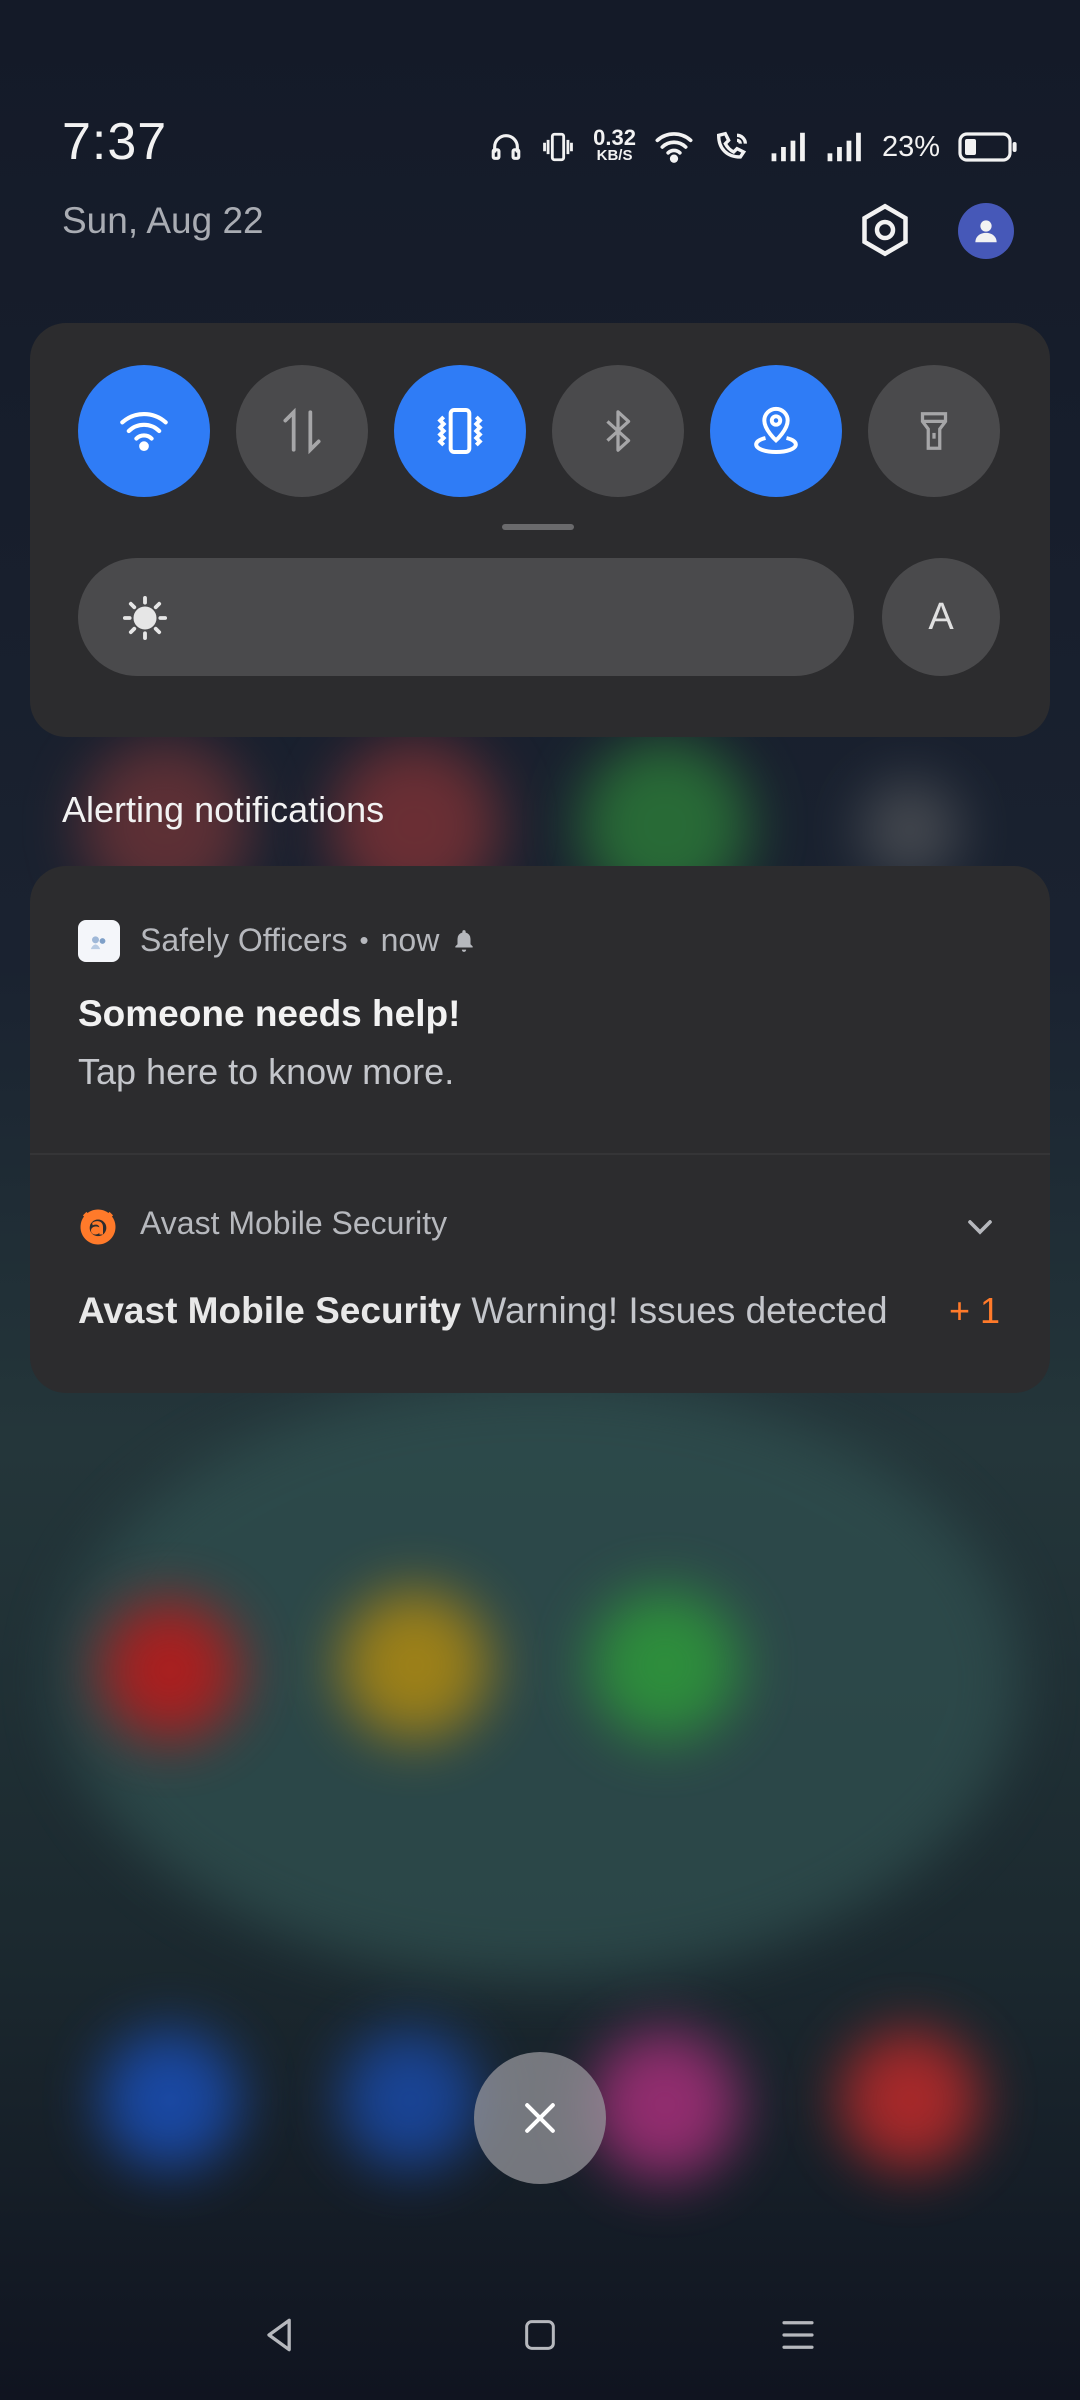 The image size is (1080, 2400). I want to click on notification-time: now, so click(410, 940).